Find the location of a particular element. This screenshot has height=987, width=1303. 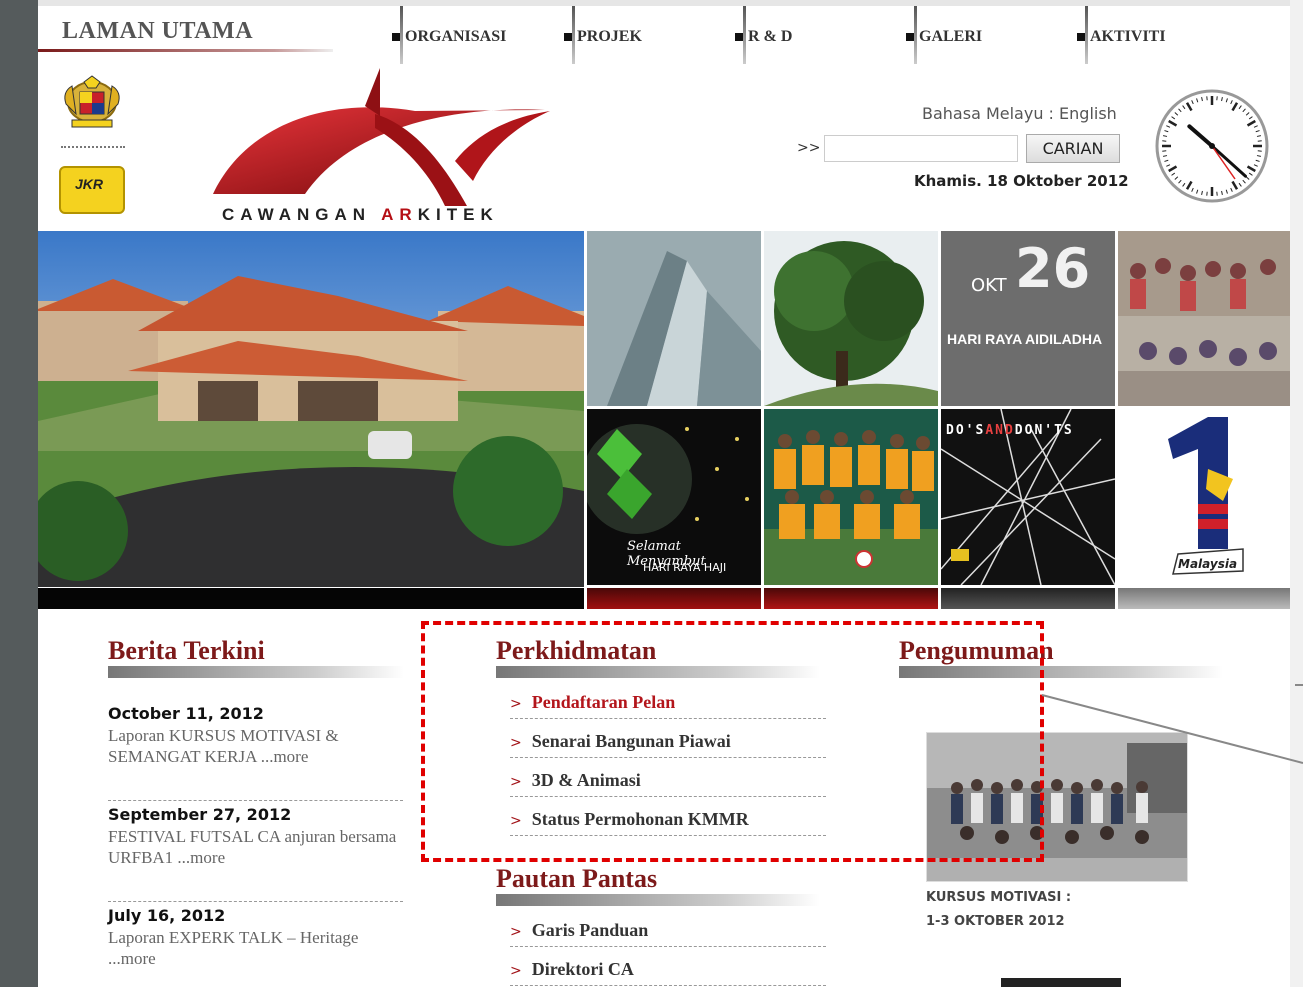

home-underline is located at coordinates (185, 50).